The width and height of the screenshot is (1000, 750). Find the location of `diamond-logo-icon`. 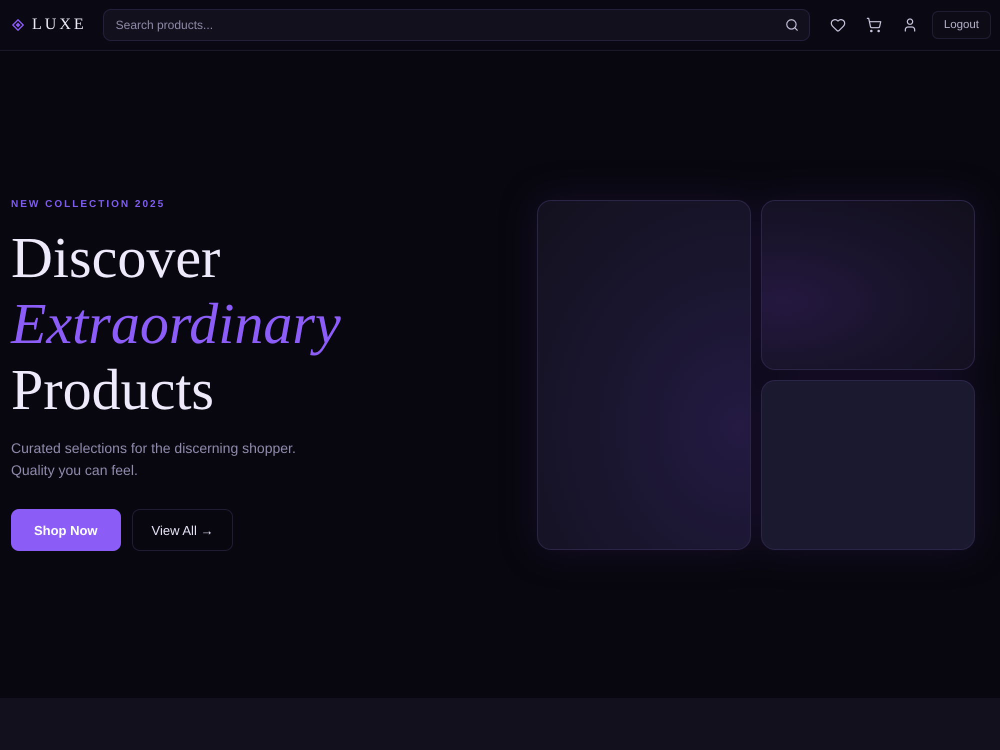

diamond-logo-icon is located at coordinates (18, 25).